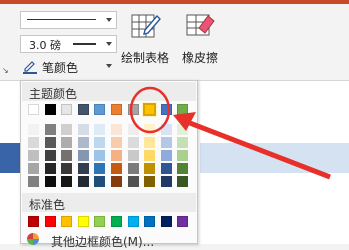  I want to click on doc-bar-right, so click(274, 158).